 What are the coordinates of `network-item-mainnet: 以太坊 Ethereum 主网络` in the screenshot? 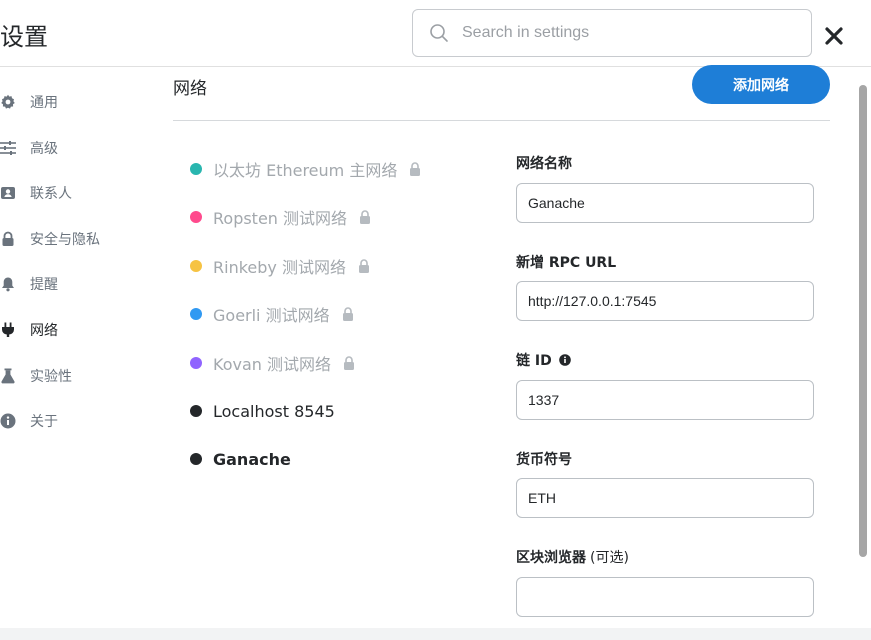 It's located at (305, 169).